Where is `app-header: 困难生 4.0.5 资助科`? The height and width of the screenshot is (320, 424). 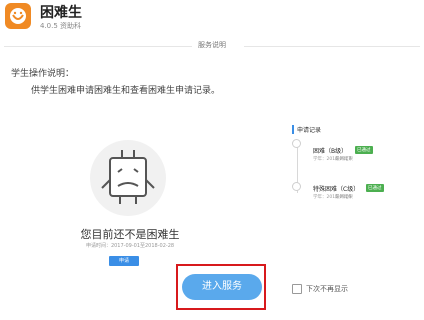
app-header: 困难生 4.0.5 资助科 is located at coordinates (212, 21).